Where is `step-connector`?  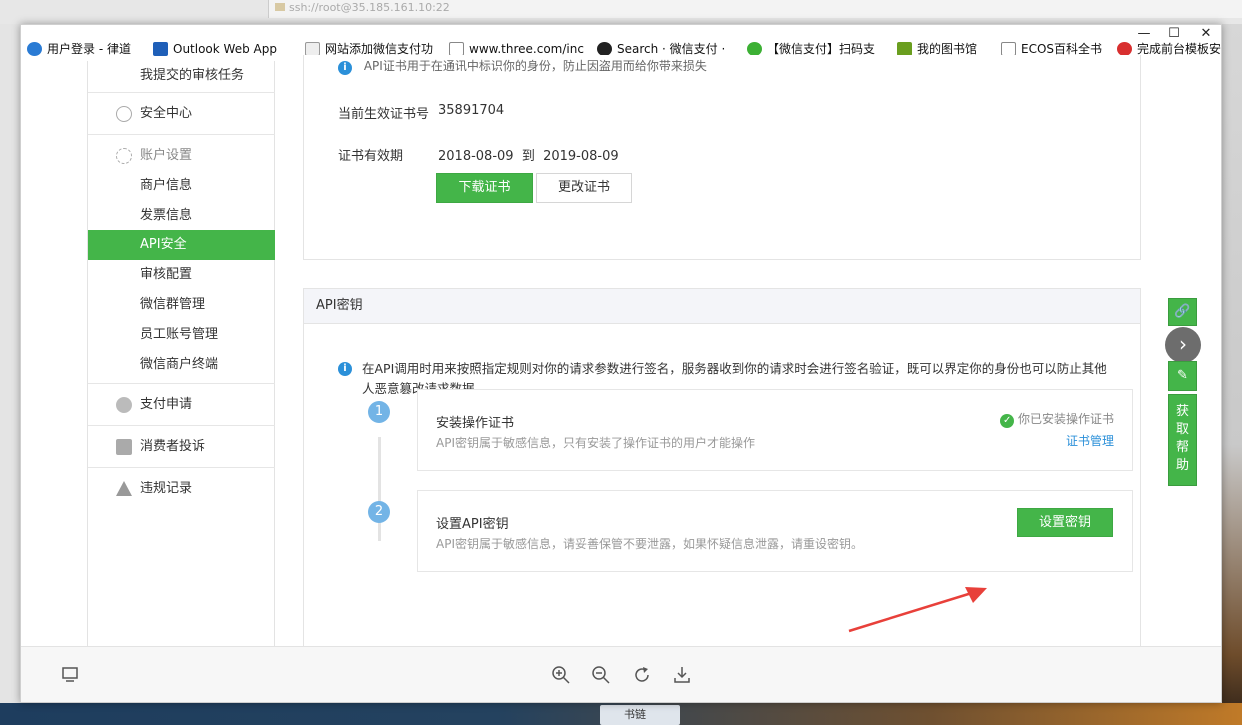
step-connector is located at coordinates (379, 489).